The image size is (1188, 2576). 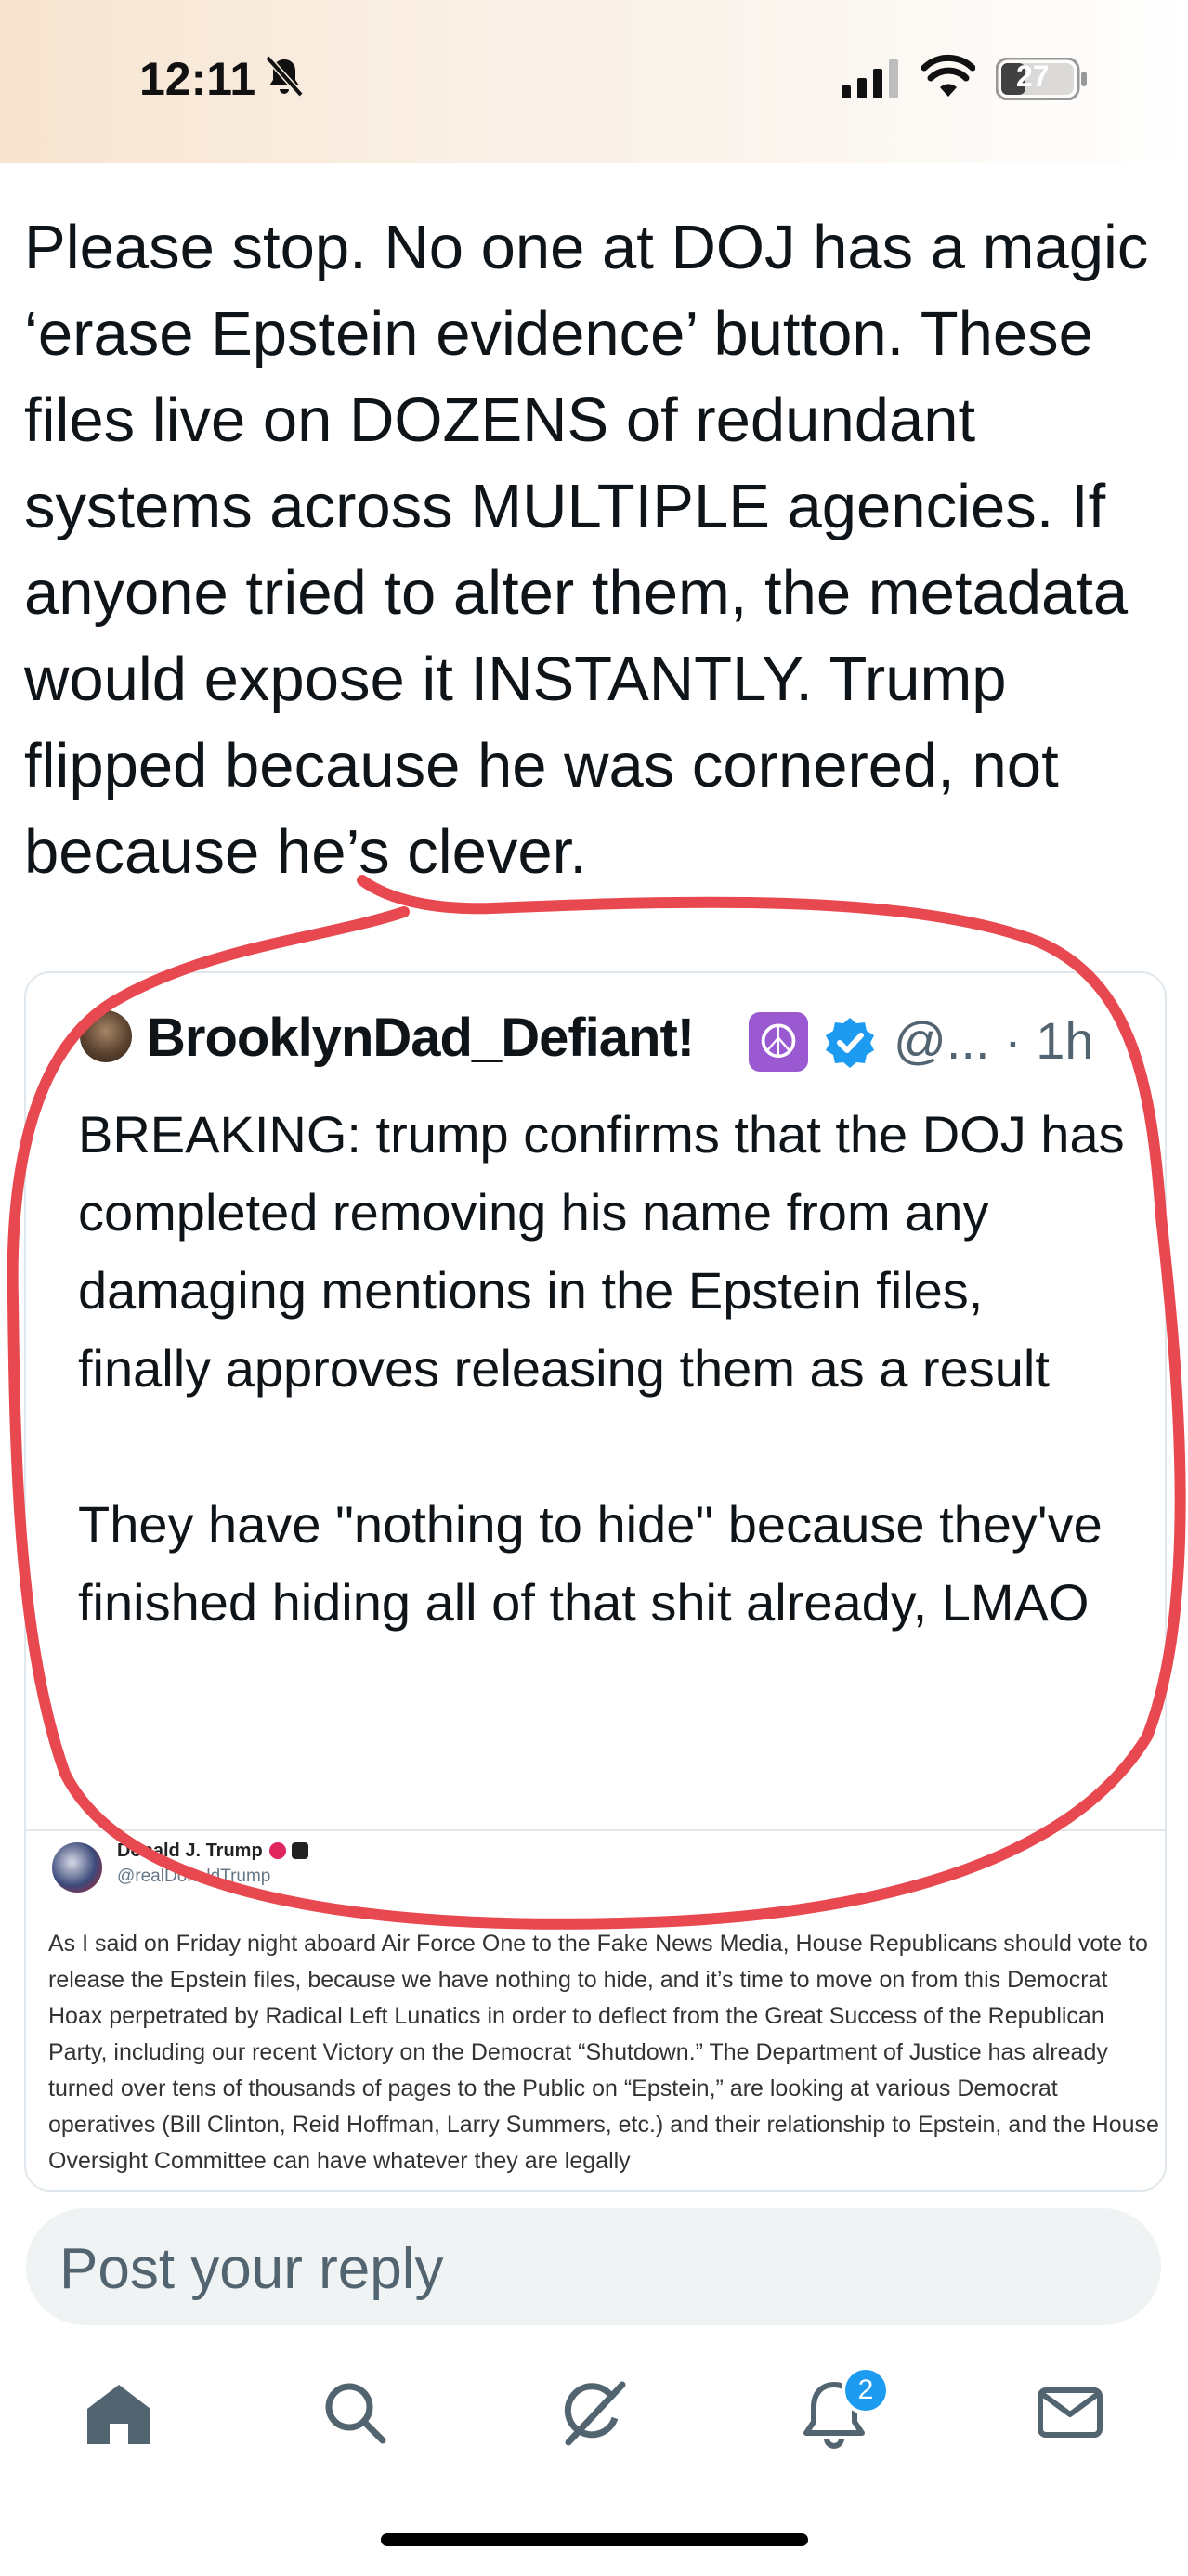 I want to click on home-icon, so click(x=119, y=2412).